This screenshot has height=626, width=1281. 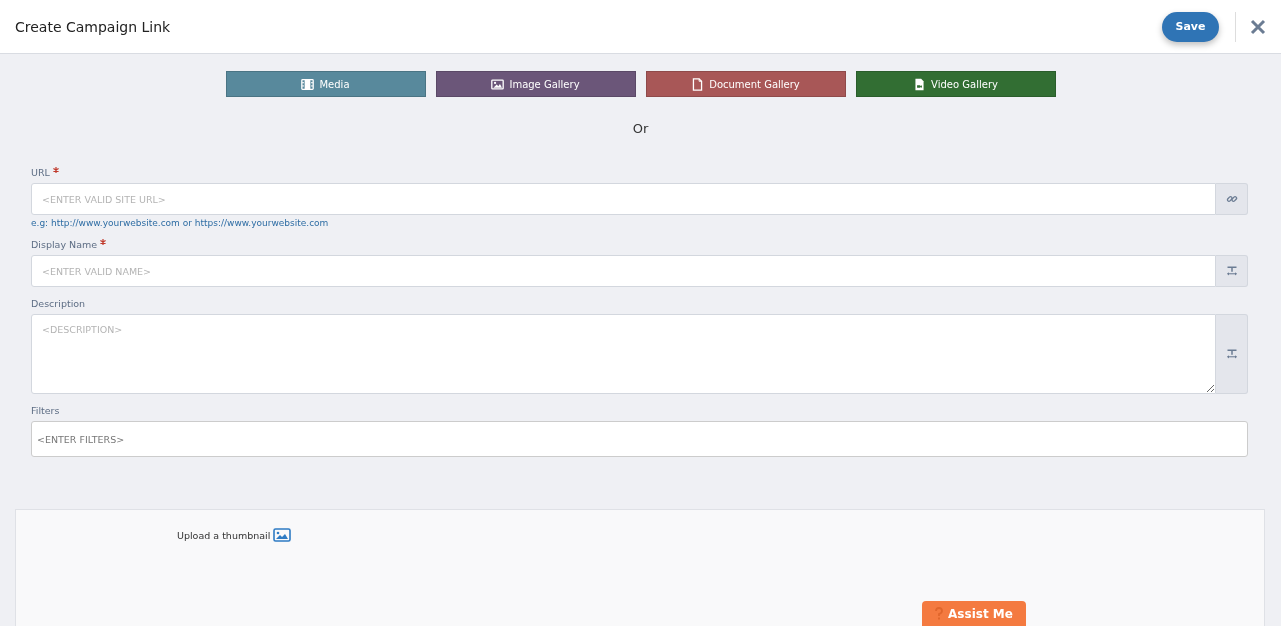 I want to click on close-icon, so click(x=1258, y=26).